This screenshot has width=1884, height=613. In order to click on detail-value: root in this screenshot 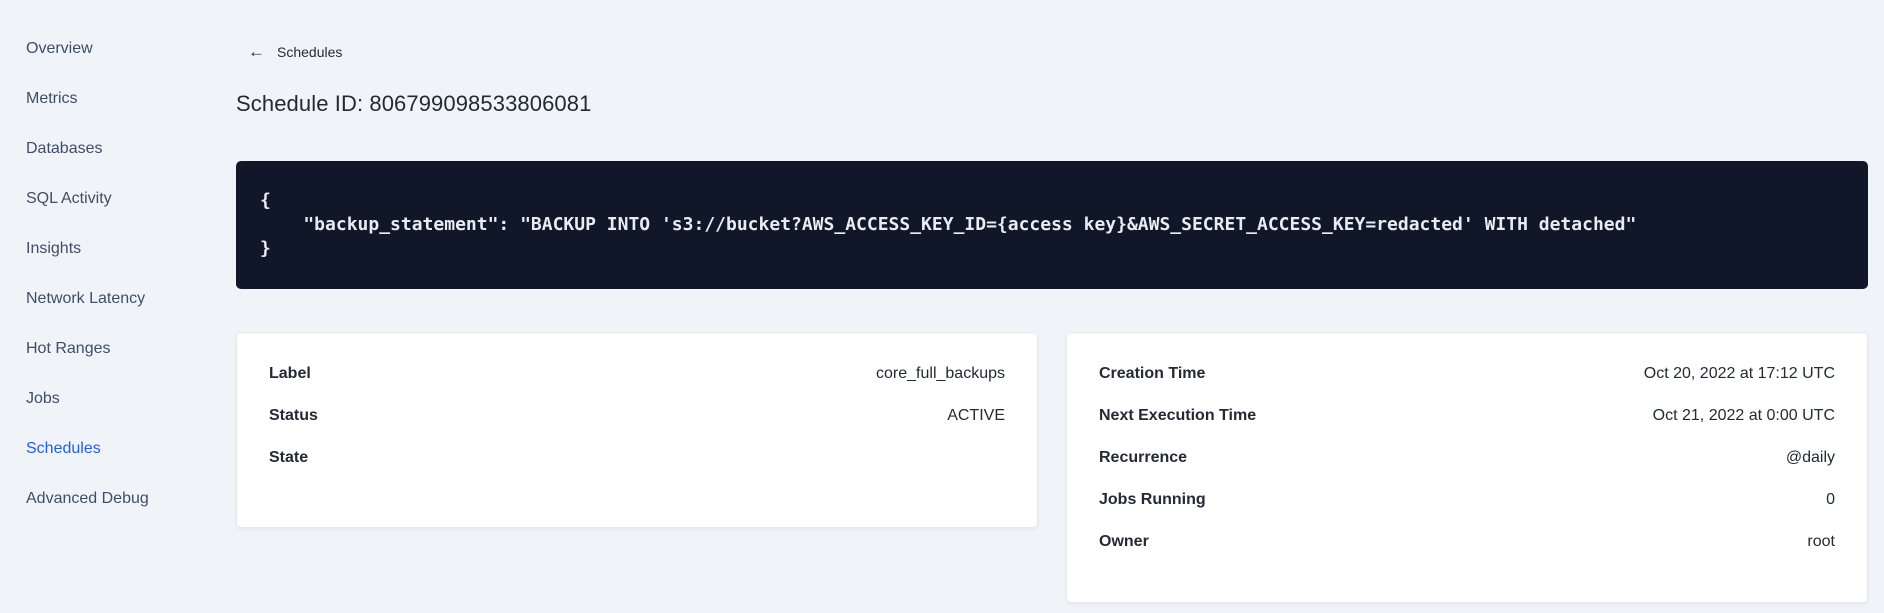, I will do `click(1821, 541)`.